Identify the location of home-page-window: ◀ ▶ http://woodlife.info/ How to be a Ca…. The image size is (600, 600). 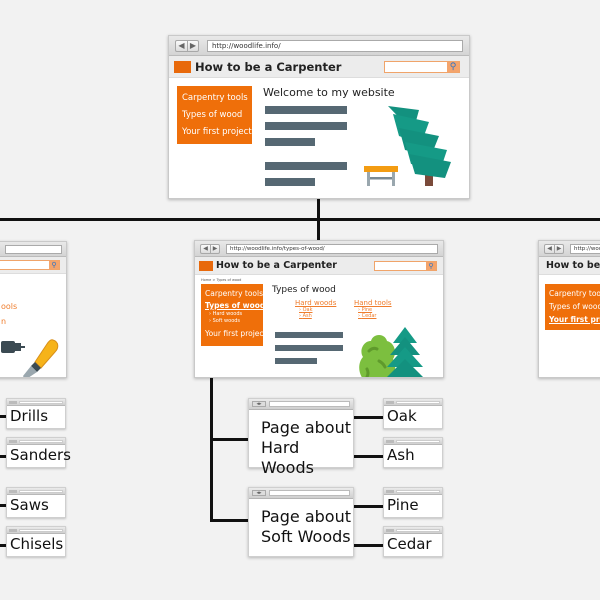
(319, 117).